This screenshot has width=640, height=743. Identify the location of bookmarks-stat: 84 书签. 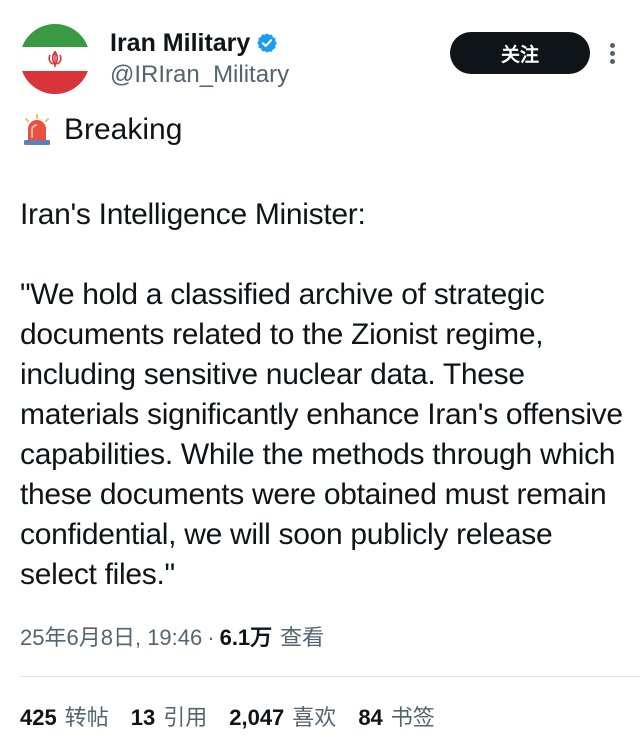
(396, 718).